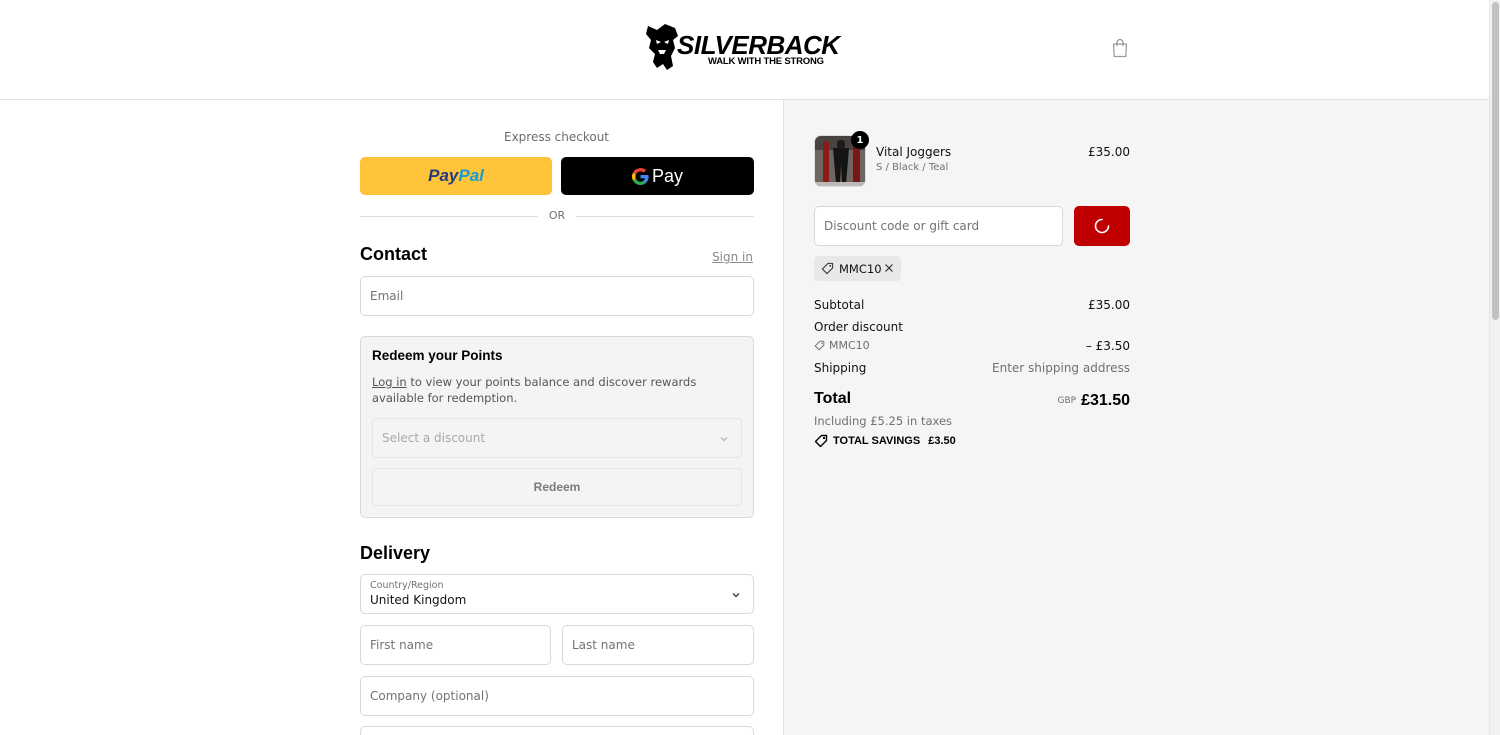  I want to click on loading-spinner-icon, so click(1102, 226).